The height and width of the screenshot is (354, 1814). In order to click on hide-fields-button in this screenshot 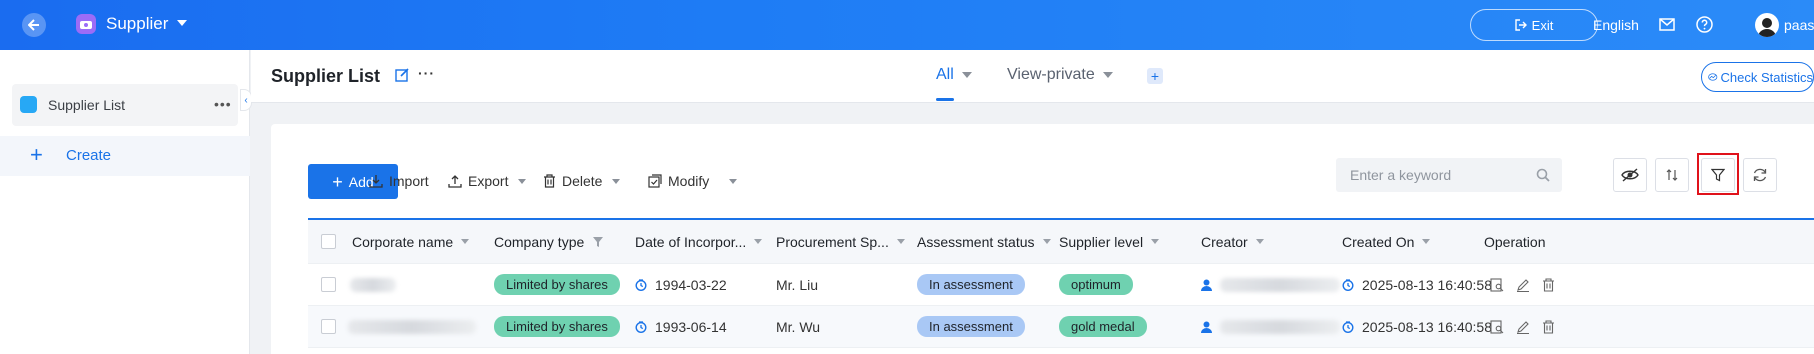, I will do `click(1630, 175)`.